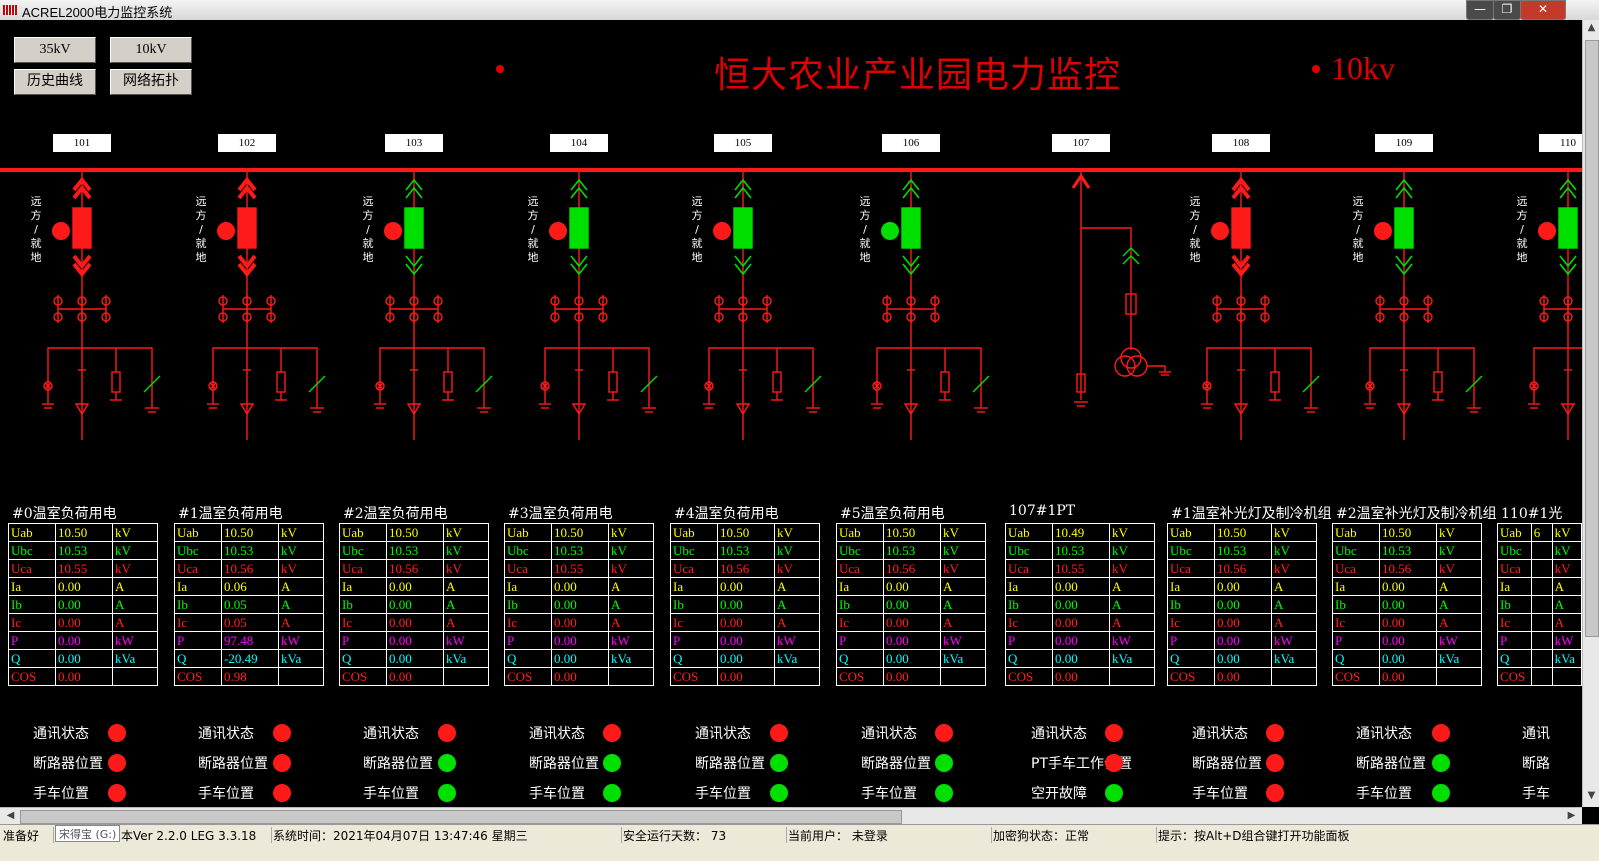 Image resolution: width=1599 pixels, height=861 pixels. What do you see at coordinates (892, 514) in the screenshot?
I see `circuit-title: #5温室负荷用电` at bounding box center [892, 514].